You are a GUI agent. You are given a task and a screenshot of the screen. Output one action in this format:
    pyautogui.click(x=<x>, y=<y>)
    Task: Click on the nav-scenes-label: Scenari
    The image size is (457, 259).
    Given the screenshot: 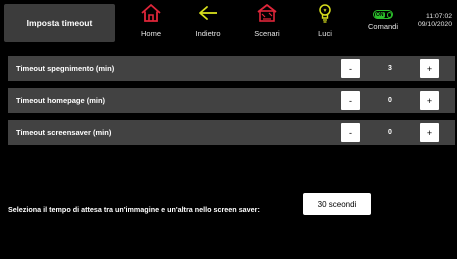 What is the action you would take?
    pyautogui.click(x=267, y=33)
    